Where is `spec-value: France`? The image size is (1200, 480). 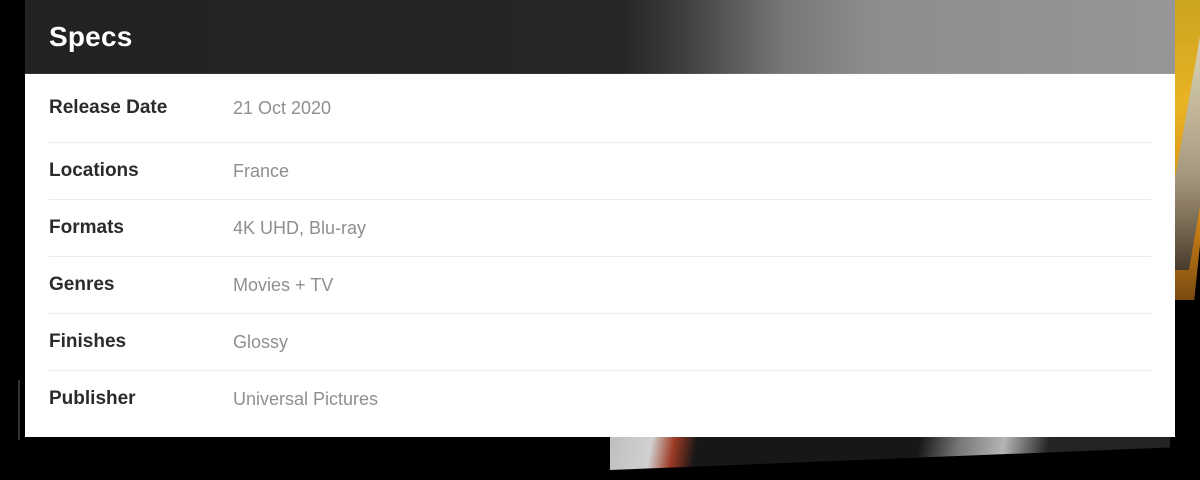 spec-value: France is located at coordinates (261, 170).